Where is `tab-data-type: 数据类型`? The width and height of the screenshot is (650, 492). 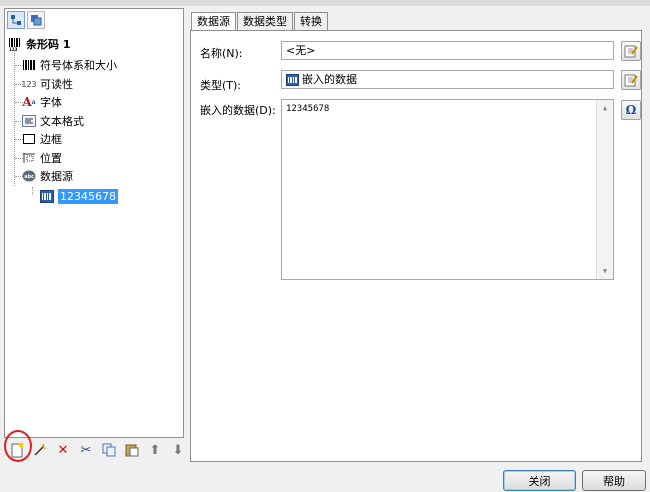 tab-data-type: 数据类型 is located at coordinates (265, 21).